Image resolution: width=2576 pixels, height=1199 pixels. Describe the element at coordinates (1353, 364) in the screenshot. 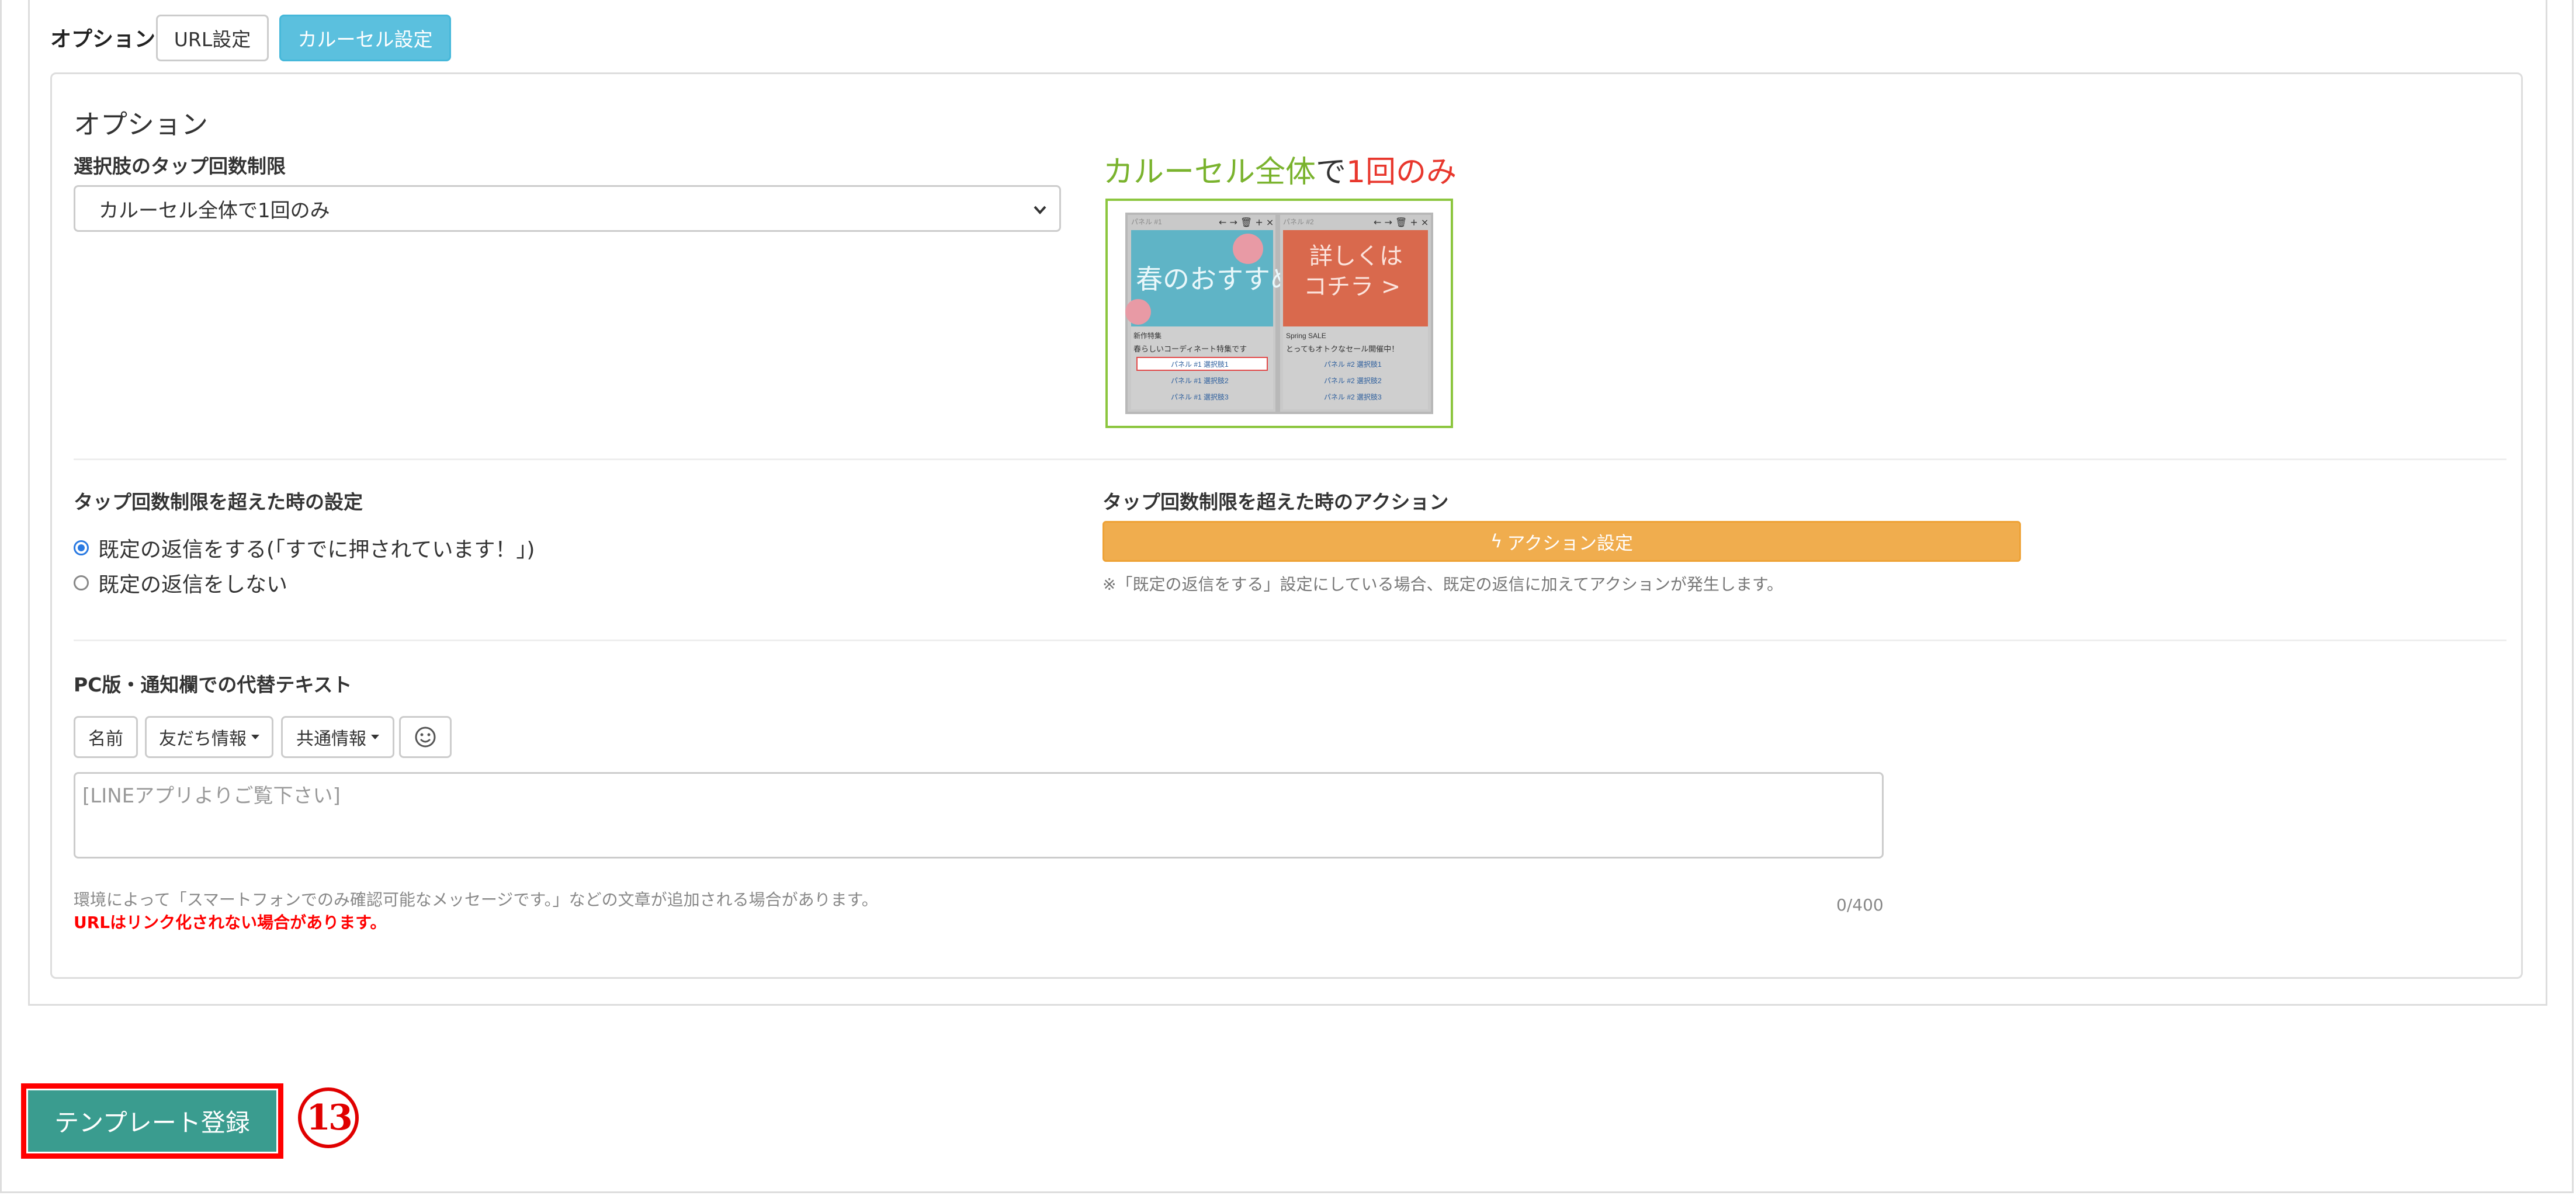

I see `panel2-choice-1: パネル #2 選択肢1` at that location.